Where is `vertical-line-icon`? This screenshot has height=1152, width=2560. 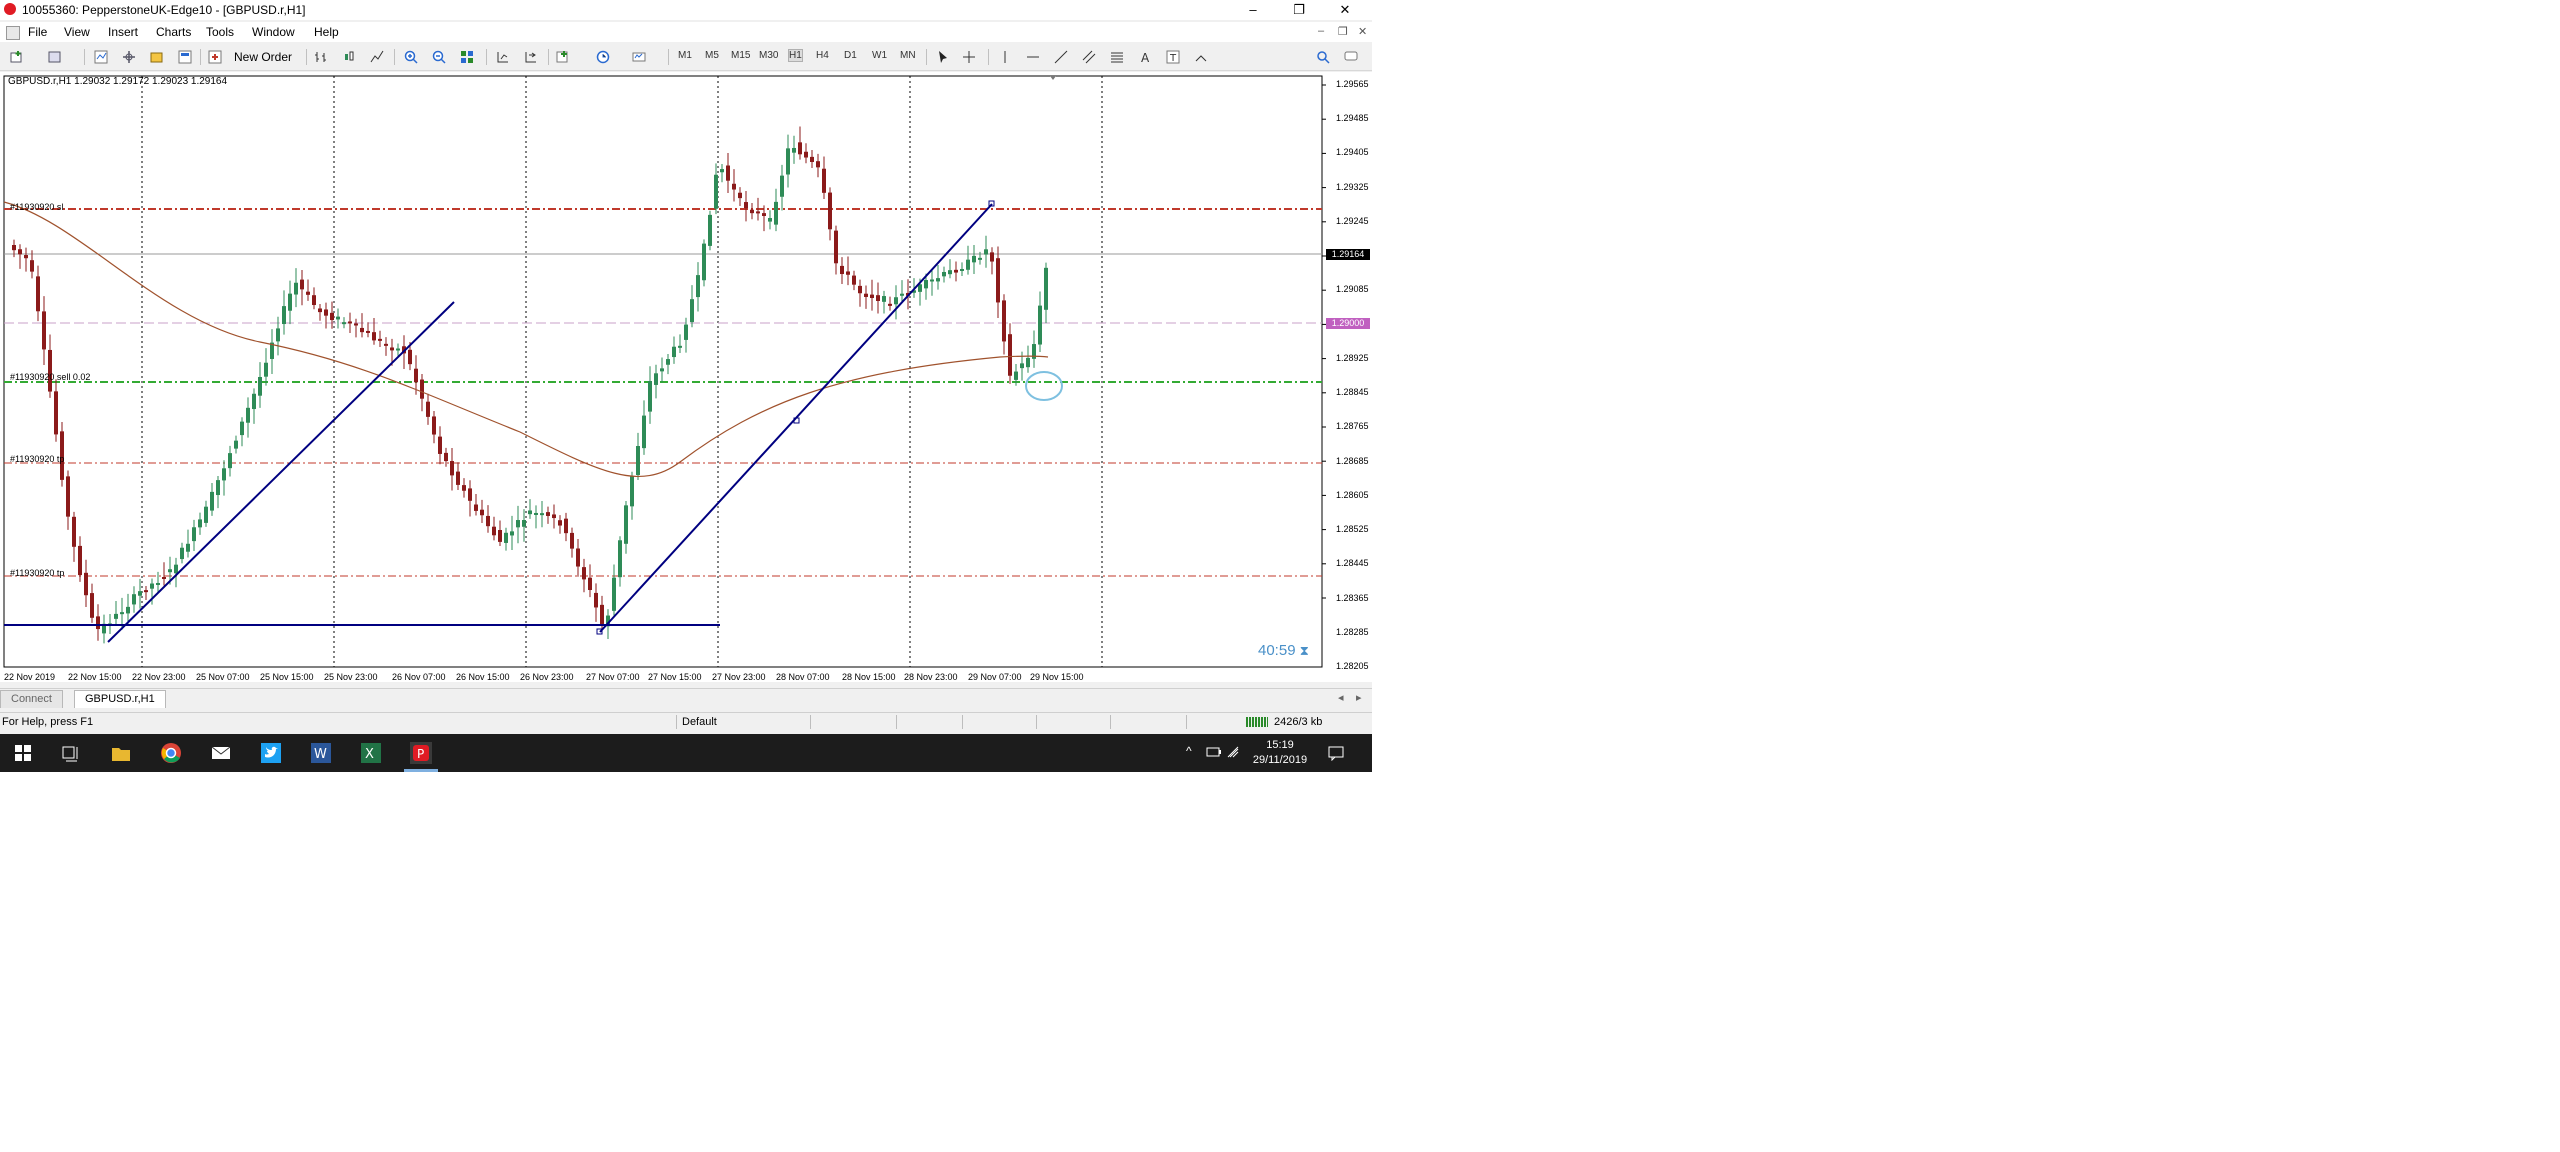 vertical-line-icon is located at coordinates (1005, 57).